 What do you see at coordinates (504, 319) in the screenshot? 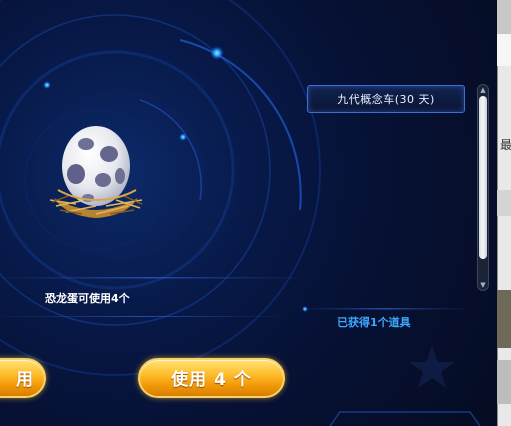
I see `side-strip-thumbnail` at bounding box center [504, 319].